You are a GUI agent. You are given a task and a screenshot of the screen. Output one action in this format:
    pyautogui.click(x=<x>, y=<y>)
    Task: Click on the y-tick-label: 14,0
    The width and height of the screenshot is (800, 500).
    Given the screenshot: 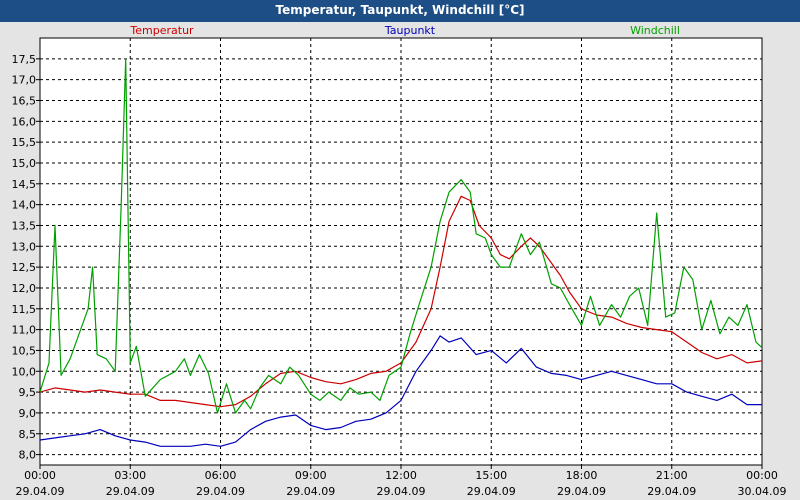 What is the action you would take?
    pyautogui.click(x=24, y=205)
    